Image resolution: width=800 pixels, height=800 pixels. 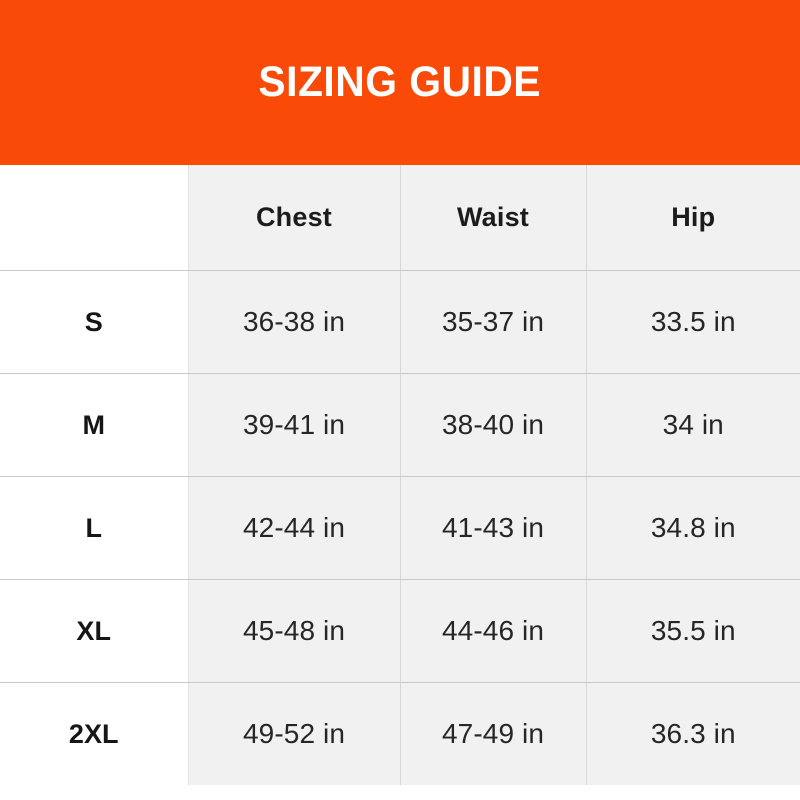 I want to click on table-header-row: Chest Waist Hip, so click(x=400, y=218).